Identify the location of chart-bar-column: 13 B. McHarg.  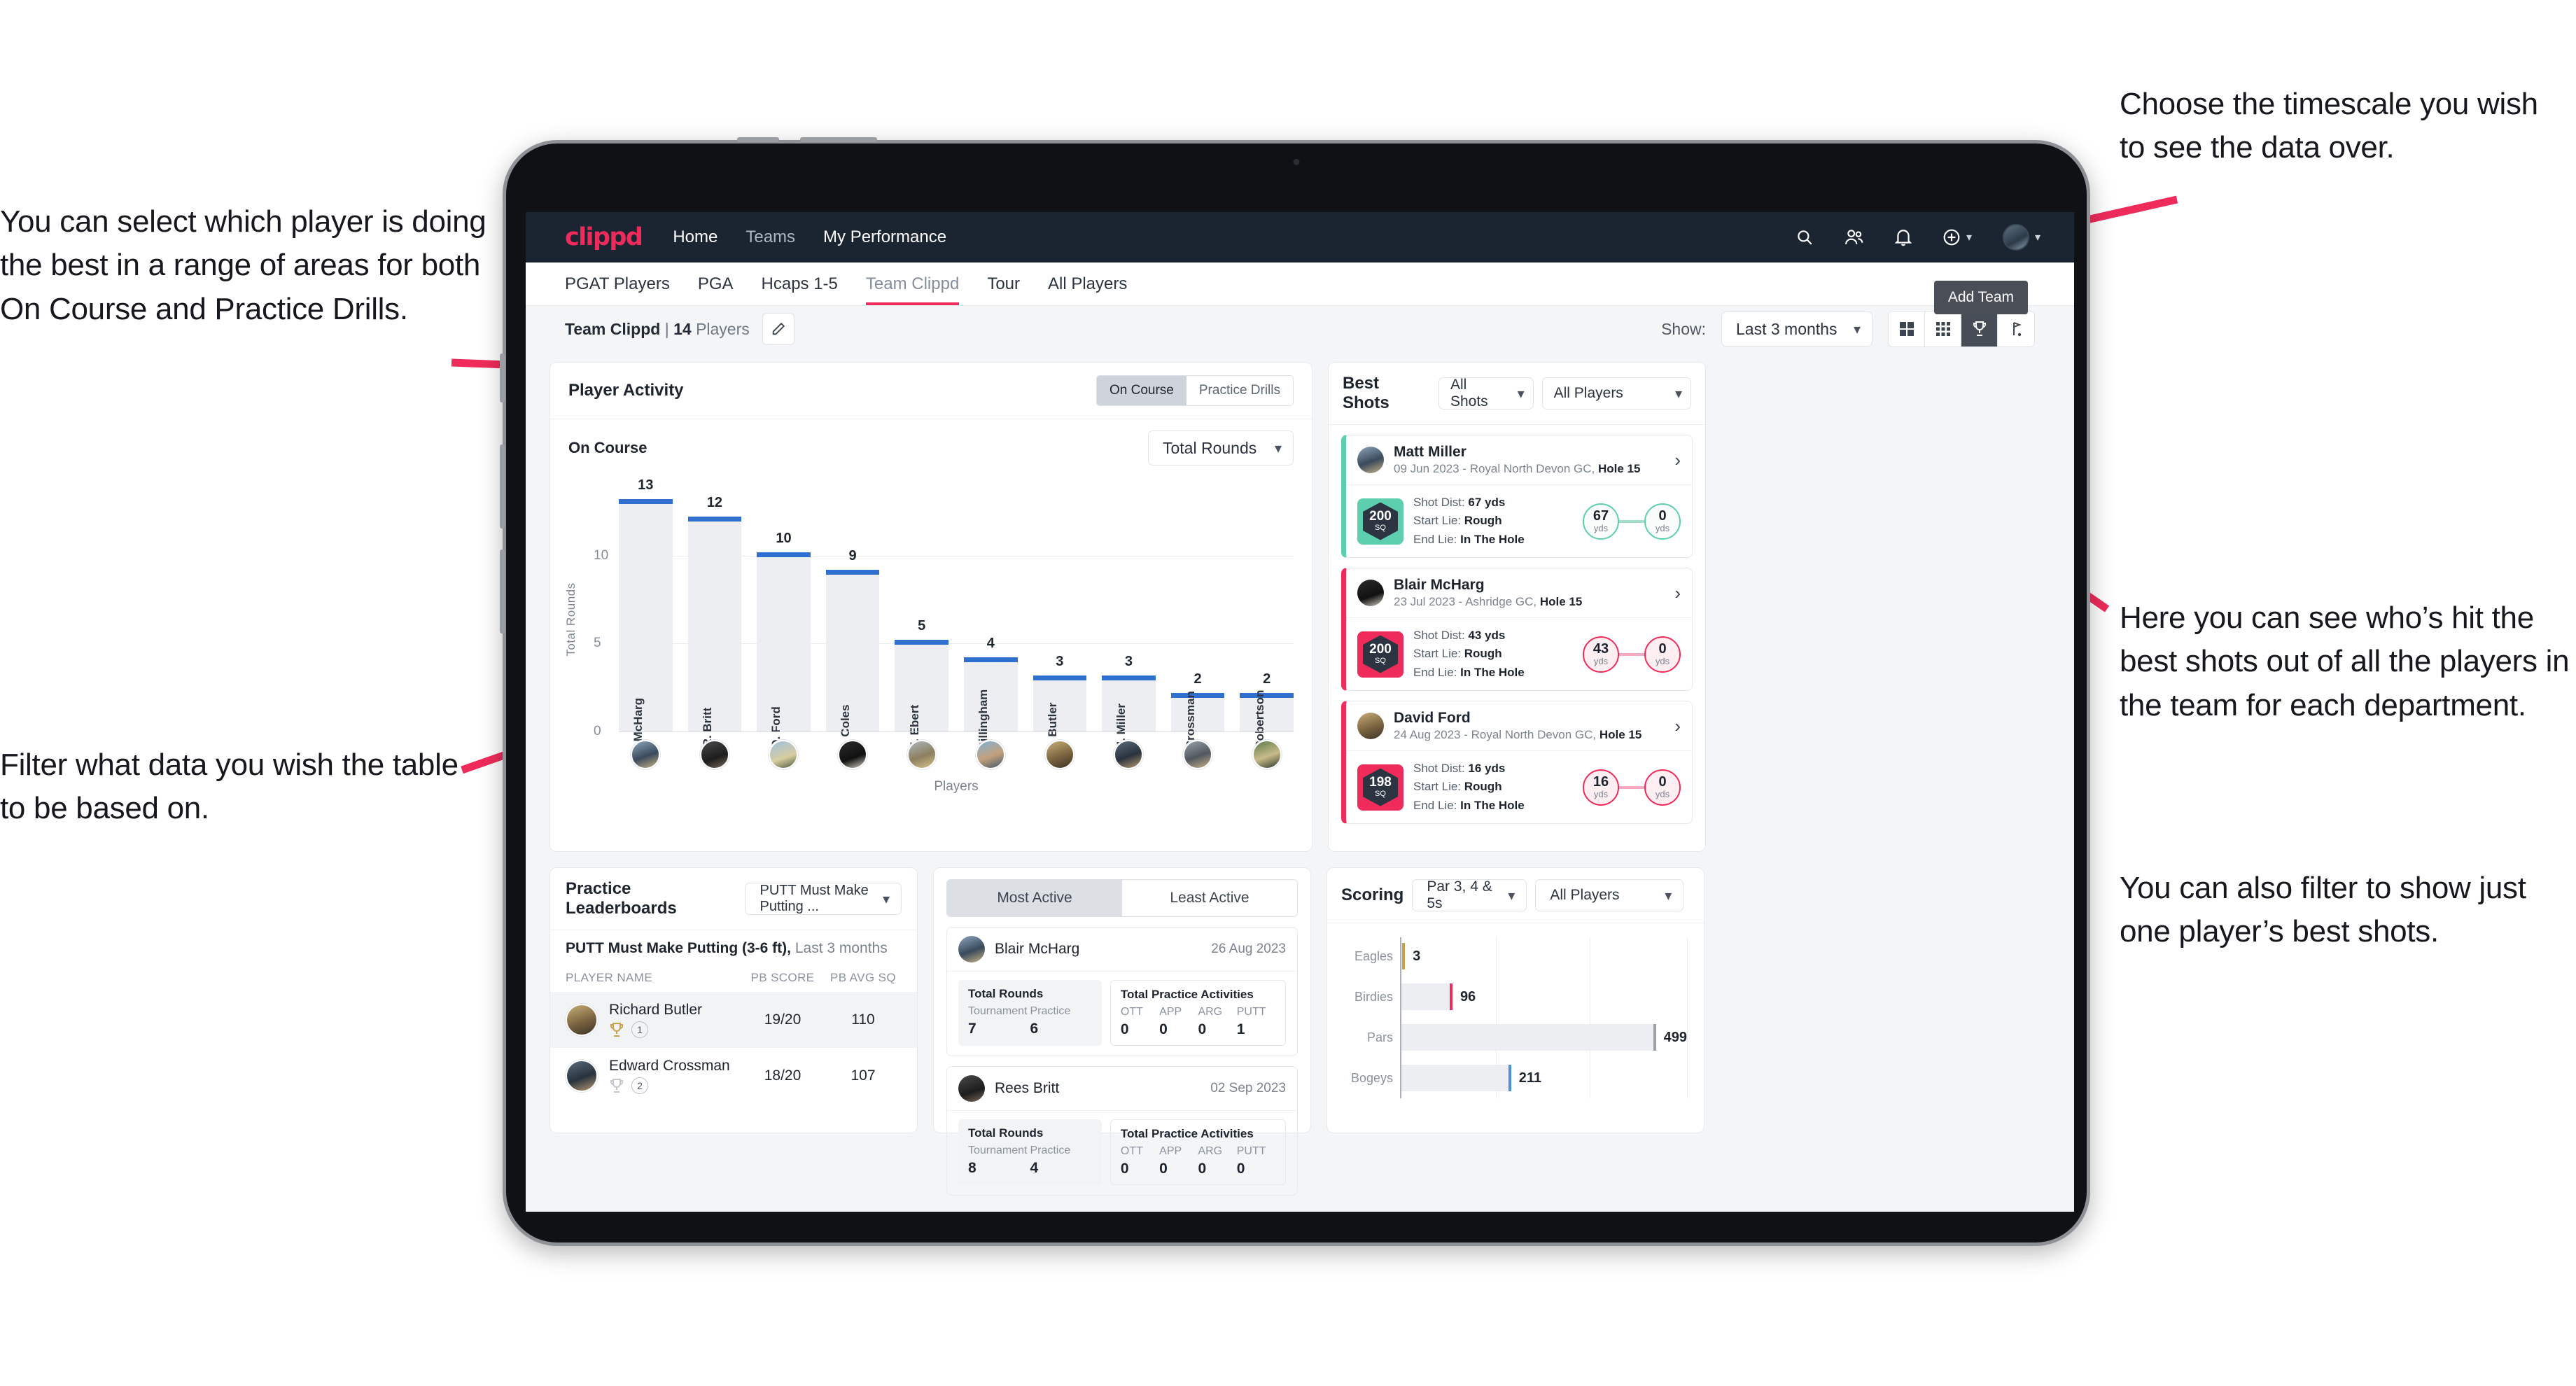
(646, 617).